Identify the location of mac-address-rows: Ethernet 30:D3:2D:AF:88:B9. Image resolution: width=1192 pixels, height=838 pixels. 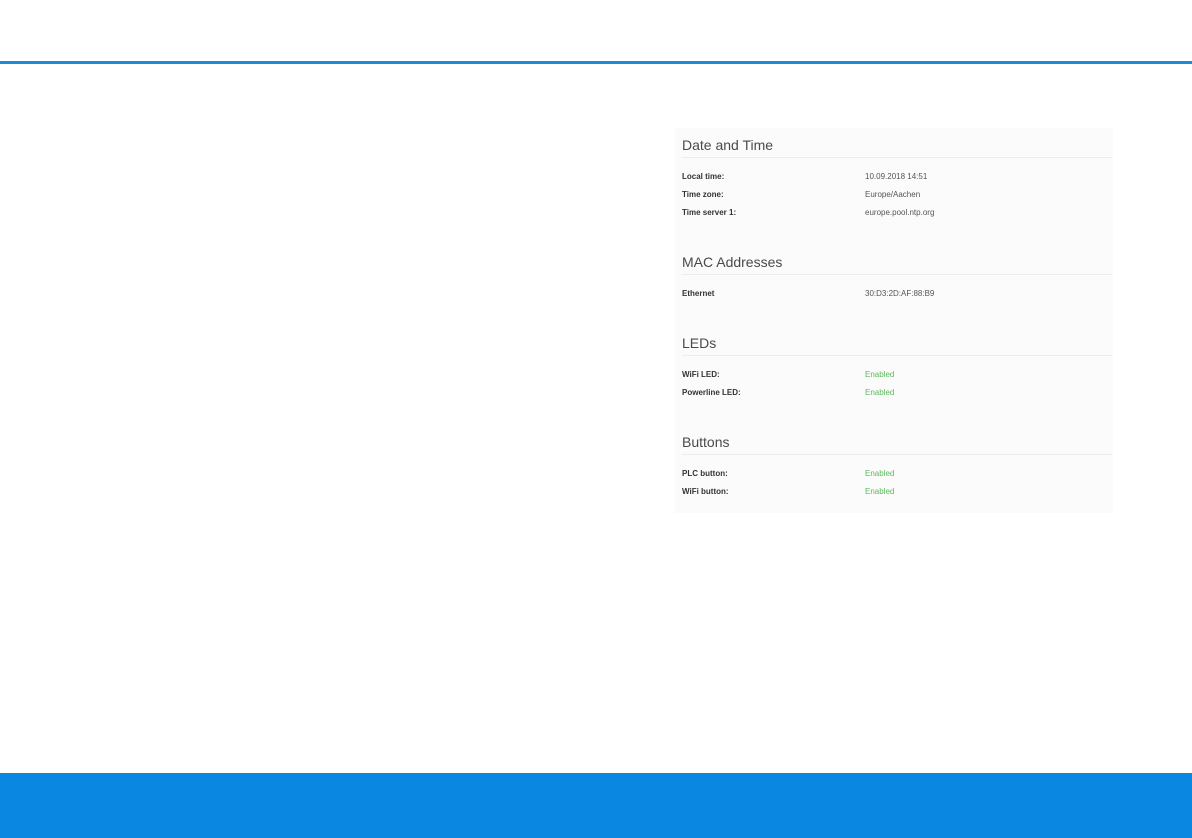
(897, 289).